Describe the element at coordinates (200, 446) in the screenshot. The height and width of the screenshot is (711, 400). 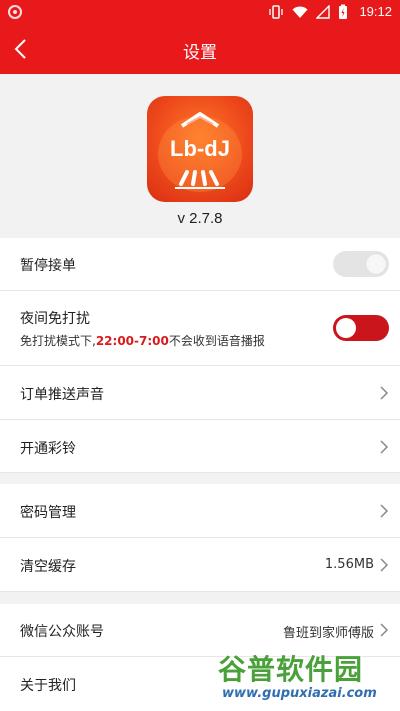
I see `settings-item-ringtone: 开通彩铃` at that location.